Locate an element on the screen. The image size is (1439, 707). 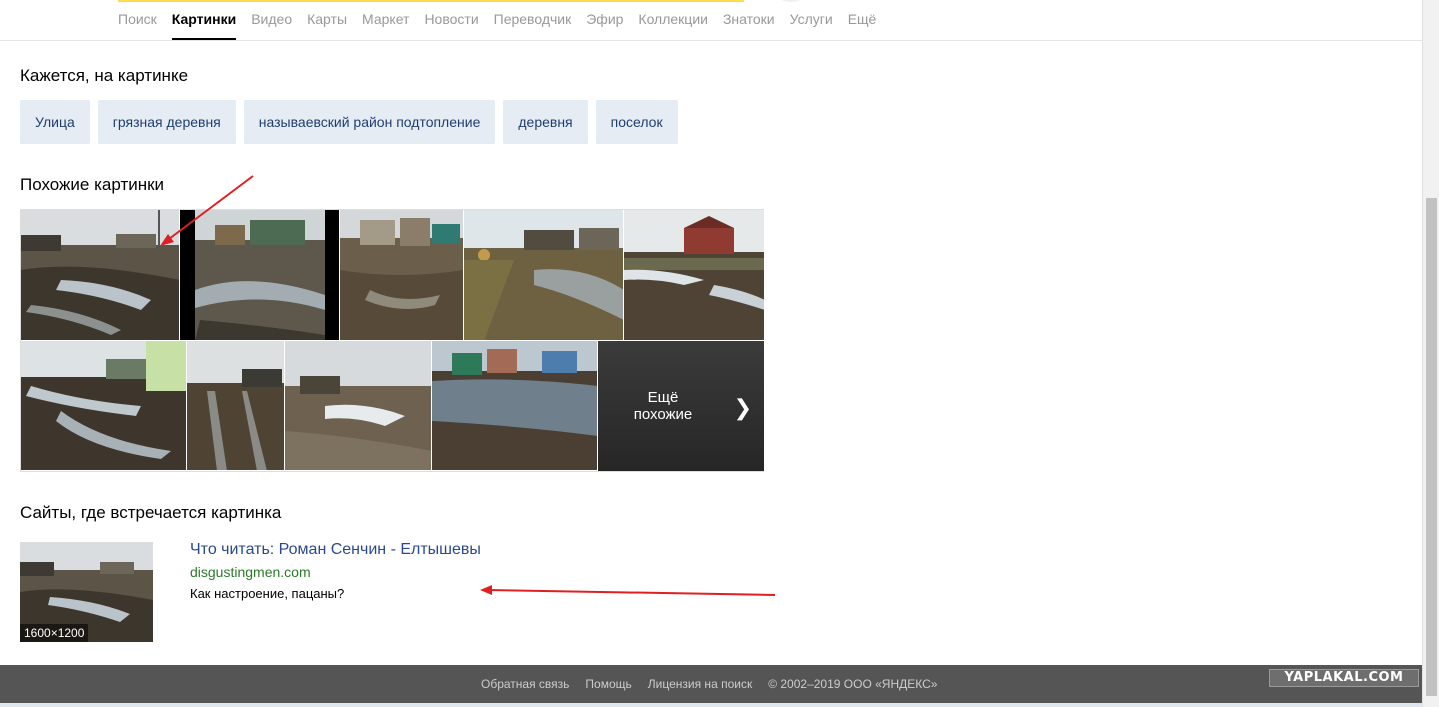
arrow-to-result is located at coordinates (628, 590).